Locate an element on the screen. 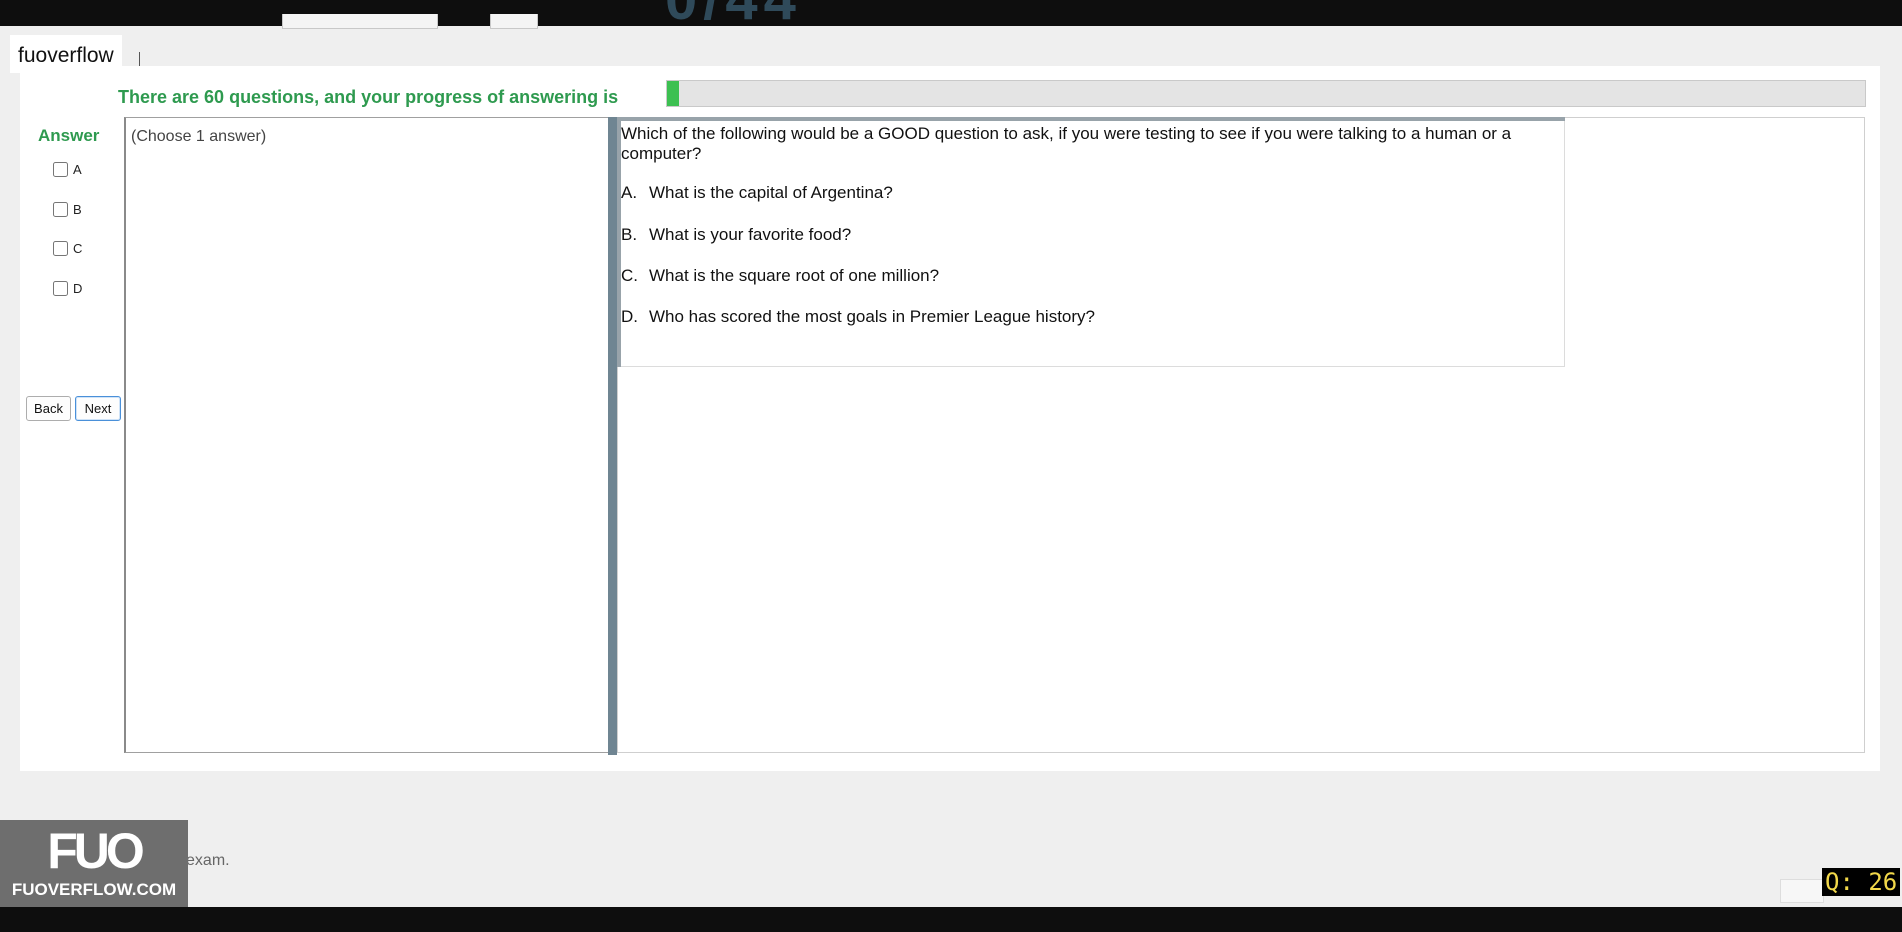 This screenshot has width=1902, height=932. question-option-letter: D. is located at coordinates (629, 316).